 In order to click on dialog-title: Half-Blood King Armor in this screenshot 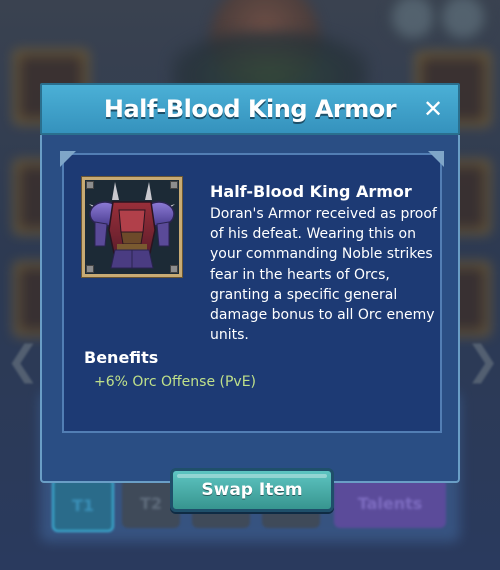, I will do `click(250, 109)`.